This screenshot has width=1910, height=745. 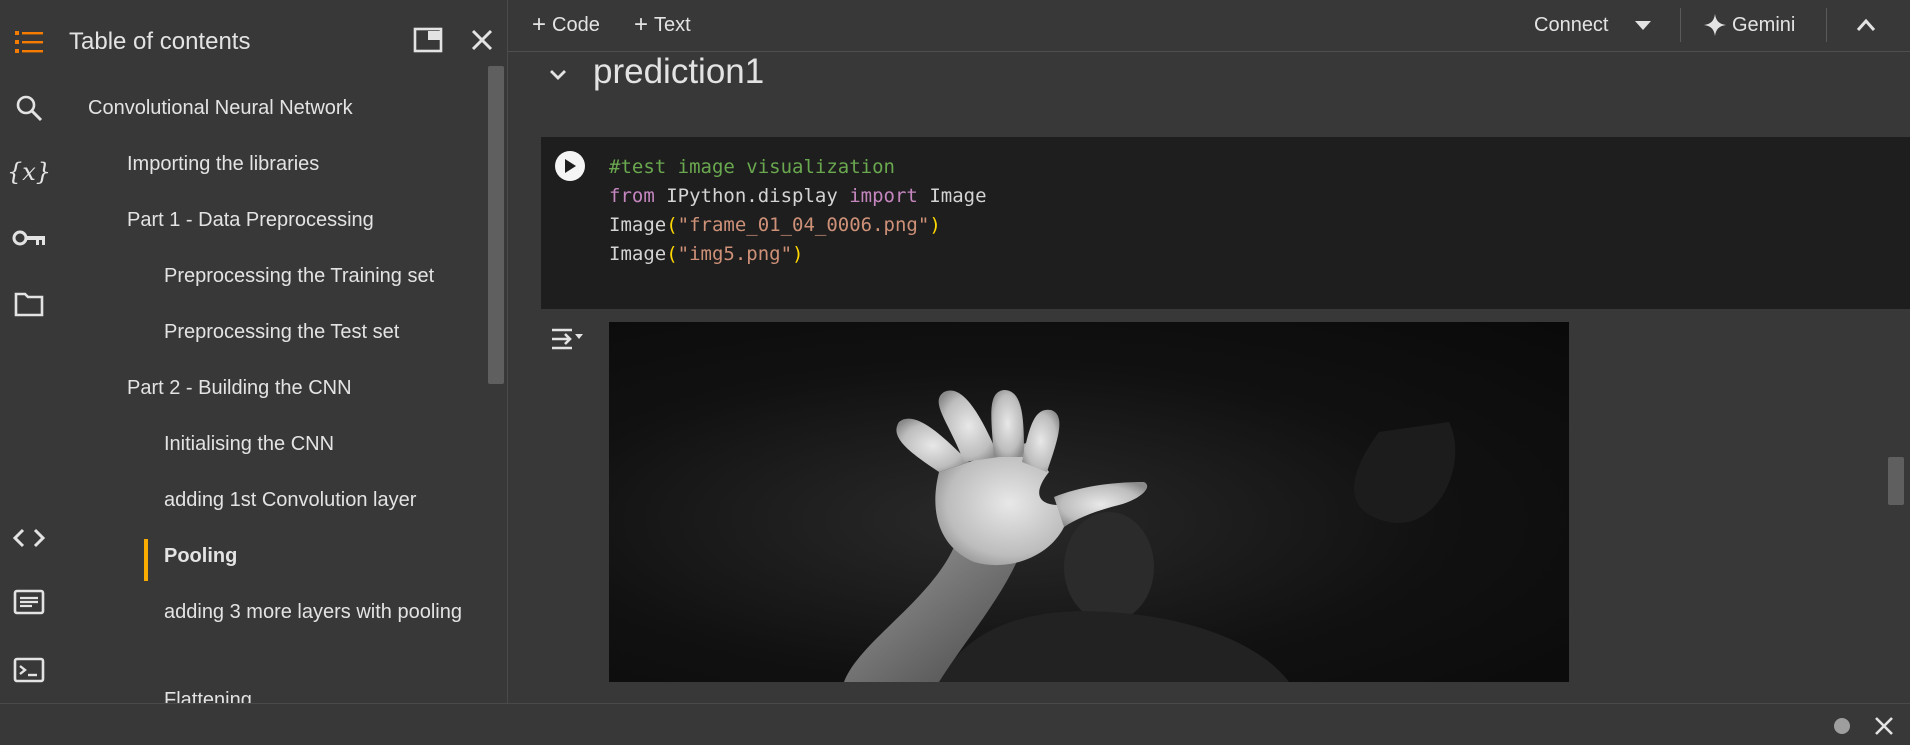 I want to click on toc-item: Flattening, so click(x=321, y=695).